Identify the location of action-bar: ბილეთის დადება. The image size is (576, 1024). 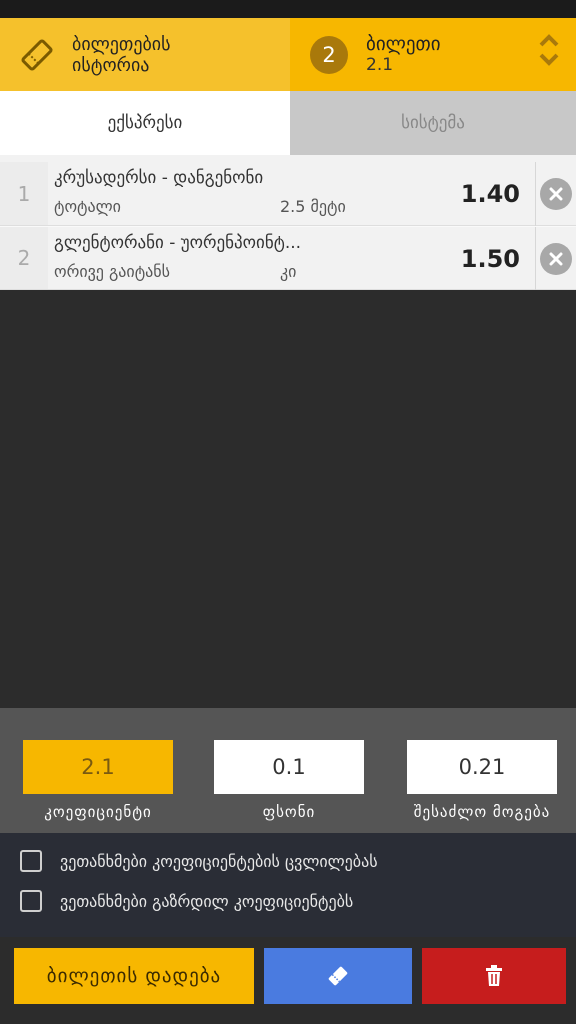
(288, 980).